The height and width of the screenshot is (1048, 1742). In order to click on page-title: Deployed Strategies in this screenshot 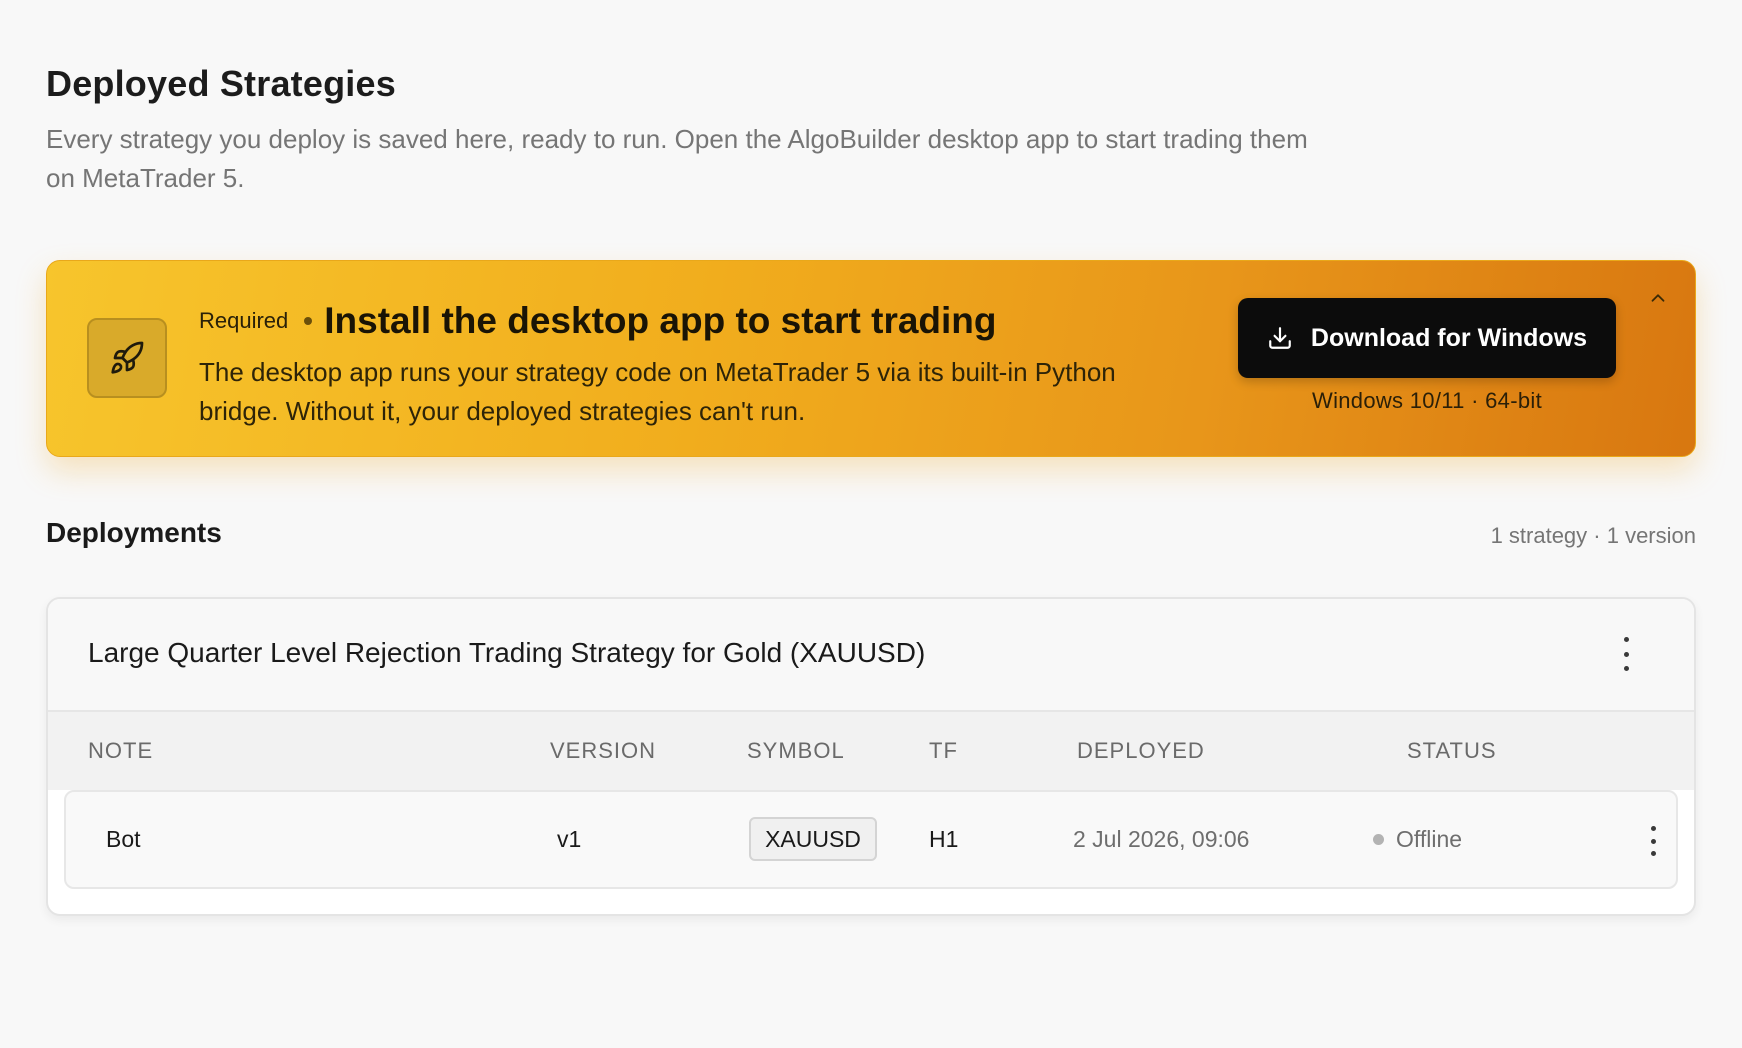, I will do `click(221, 83)`.